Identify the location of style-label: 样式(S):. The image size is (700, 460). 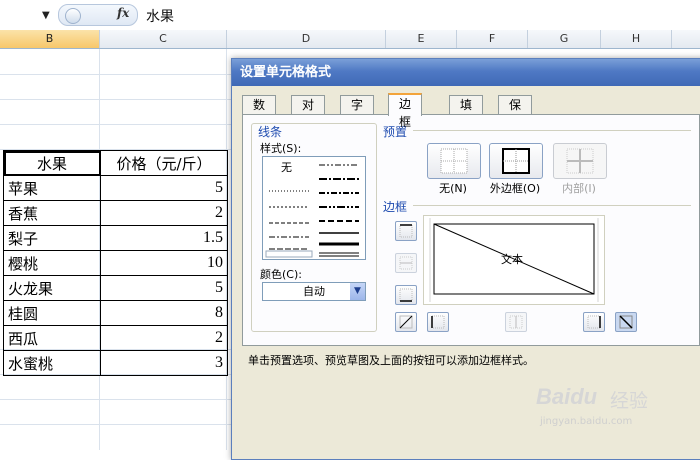
(281, 148).